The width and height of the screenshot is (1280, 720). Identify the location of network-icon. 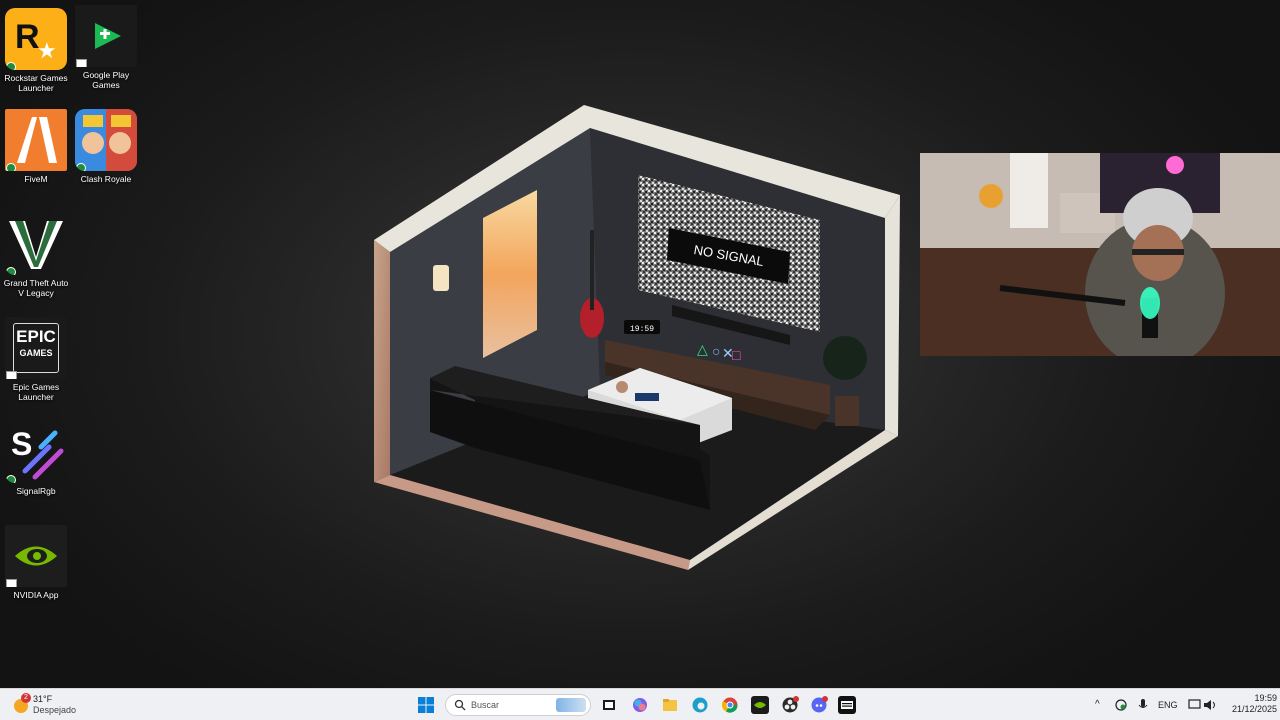
(1121, 705).